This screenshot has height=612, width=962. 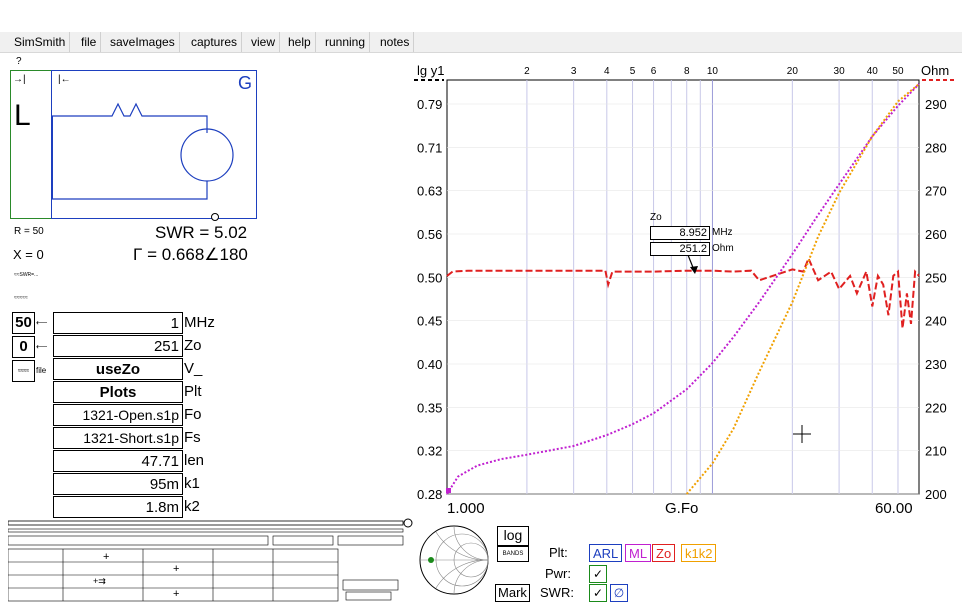 I want to click on tooltip-value: 251.2, so click(x=680, y=249).